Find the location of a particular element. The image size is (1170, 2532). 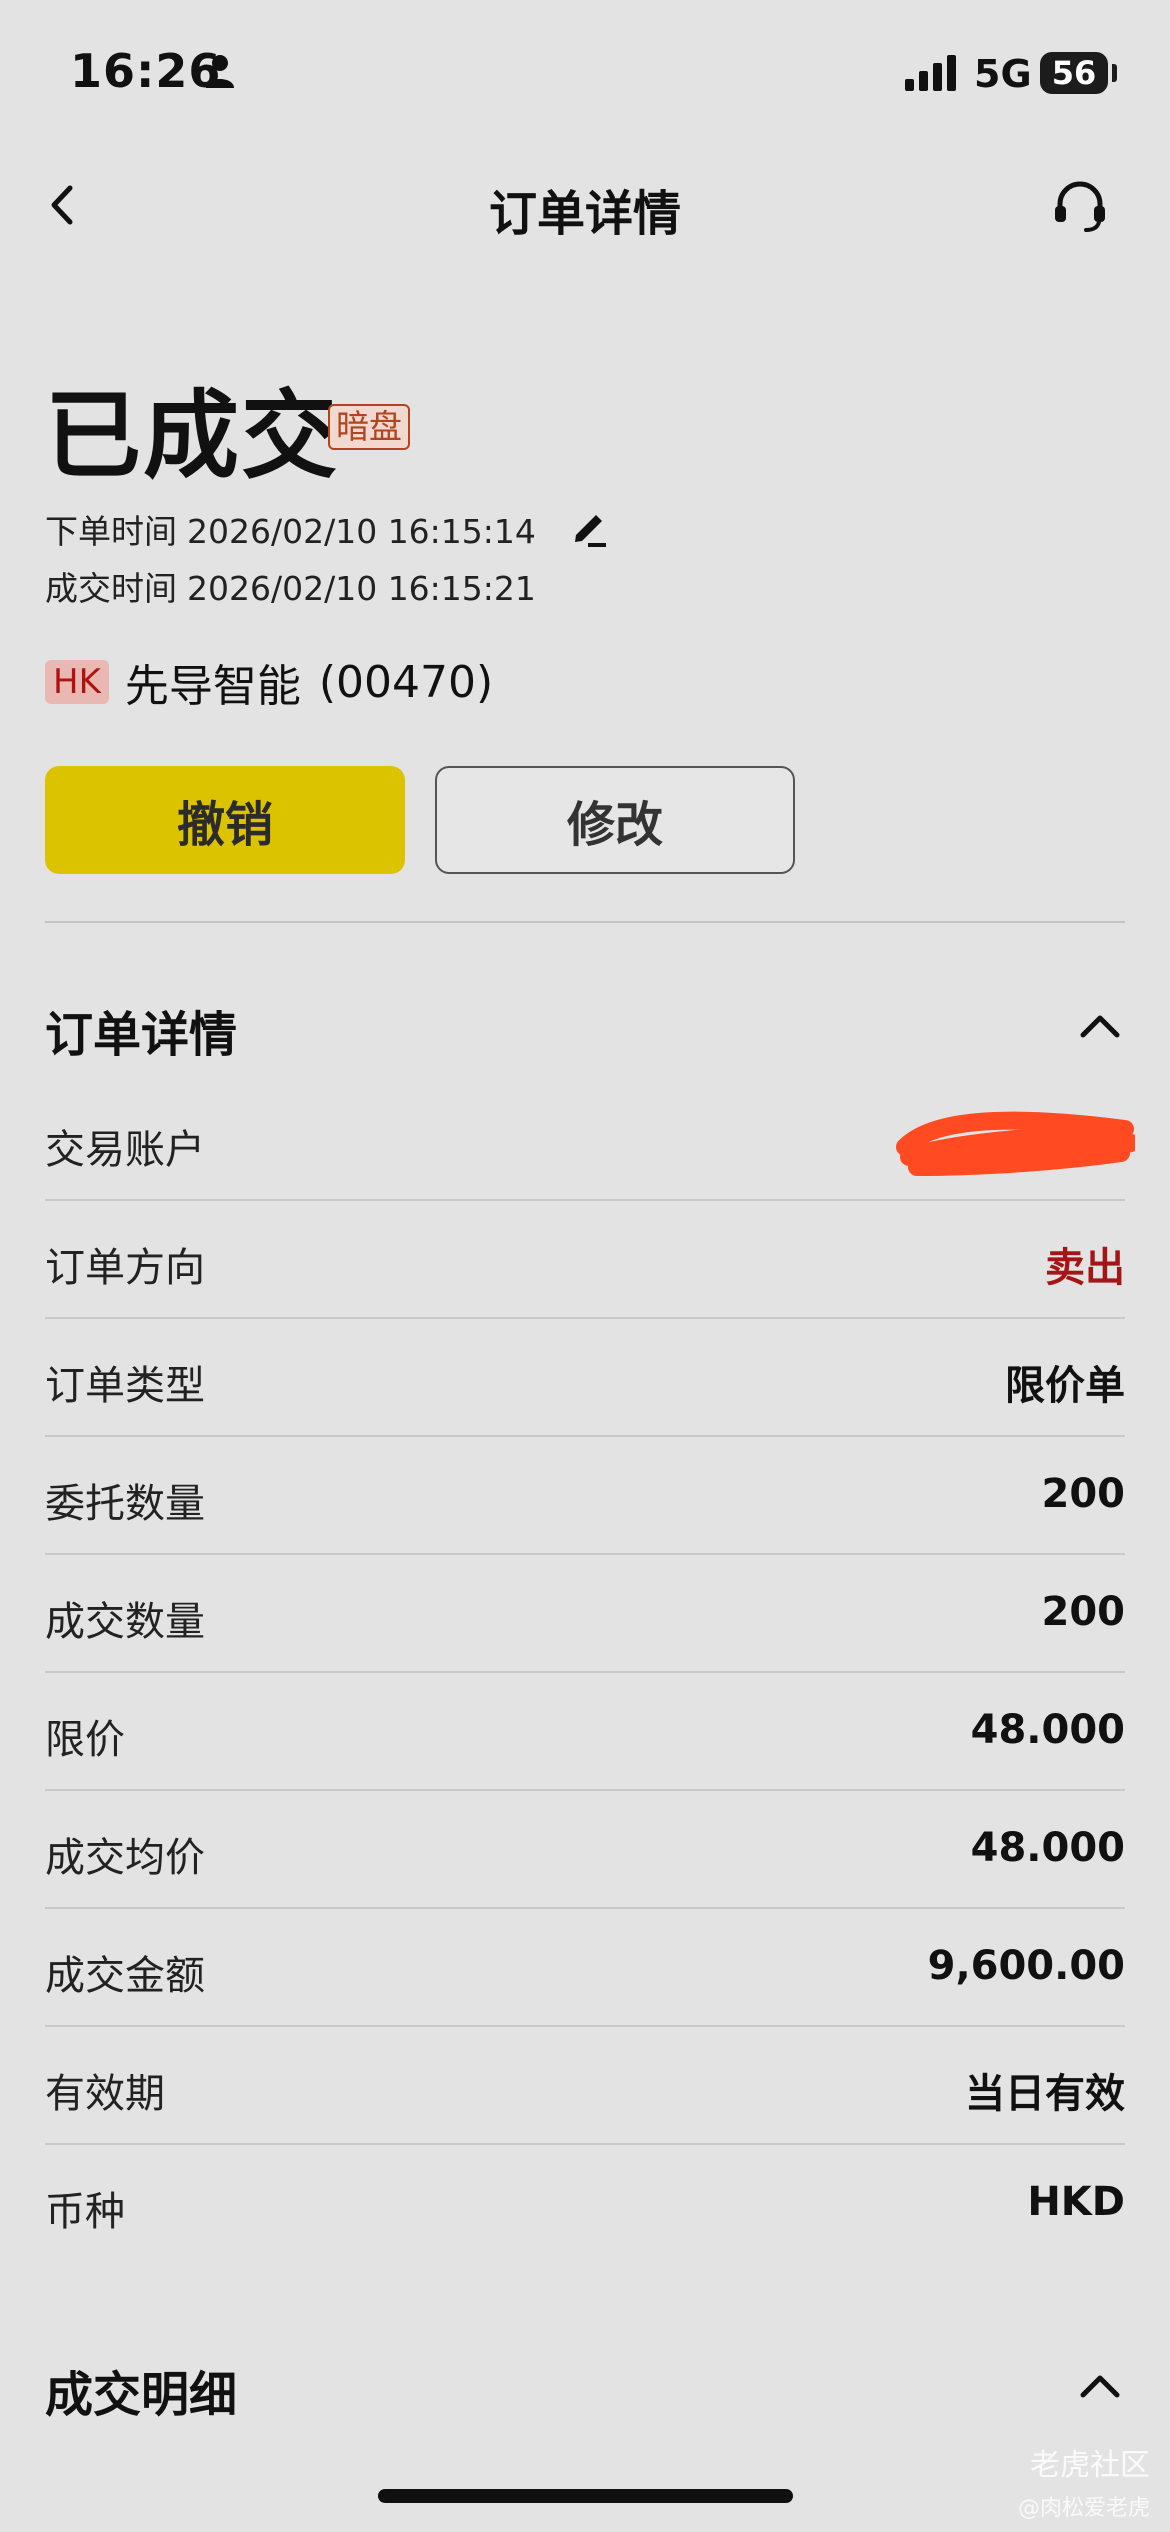

battery-tip is located at coordinates (1114, 73).